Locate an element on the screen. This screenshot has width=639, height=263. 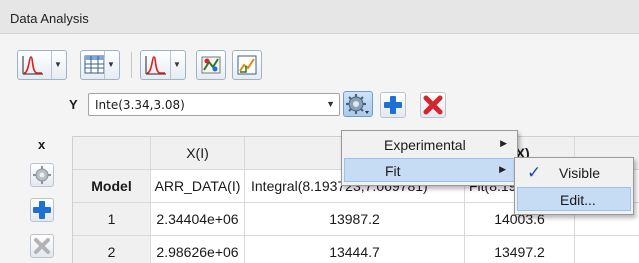
remove-y-button is located at coordinates (433, 105).